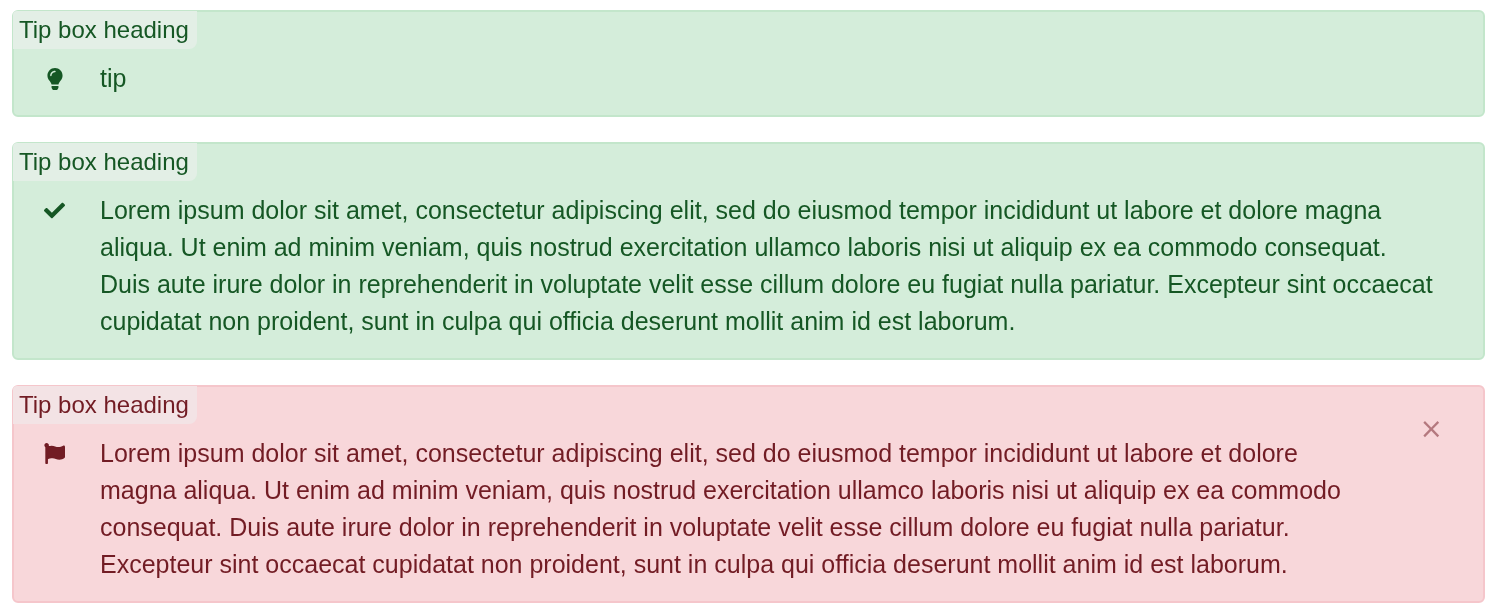 Image resolution: width=1495 pixels, height=610 pixels. Describe the element at coordinates (113, 78) in the screenshot. I see `tip-text: tip` at that location.